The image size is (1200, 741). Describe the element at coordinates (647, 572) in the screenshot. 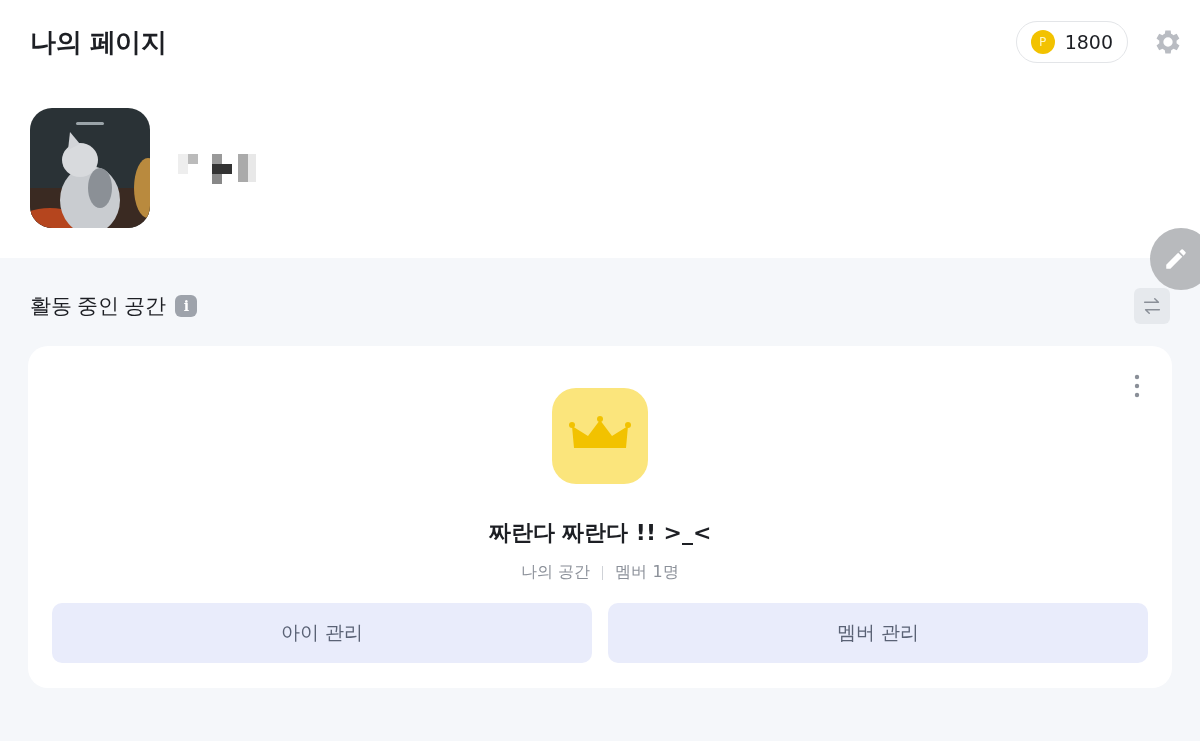

I see `member-count: 멤버 1명` at that location.